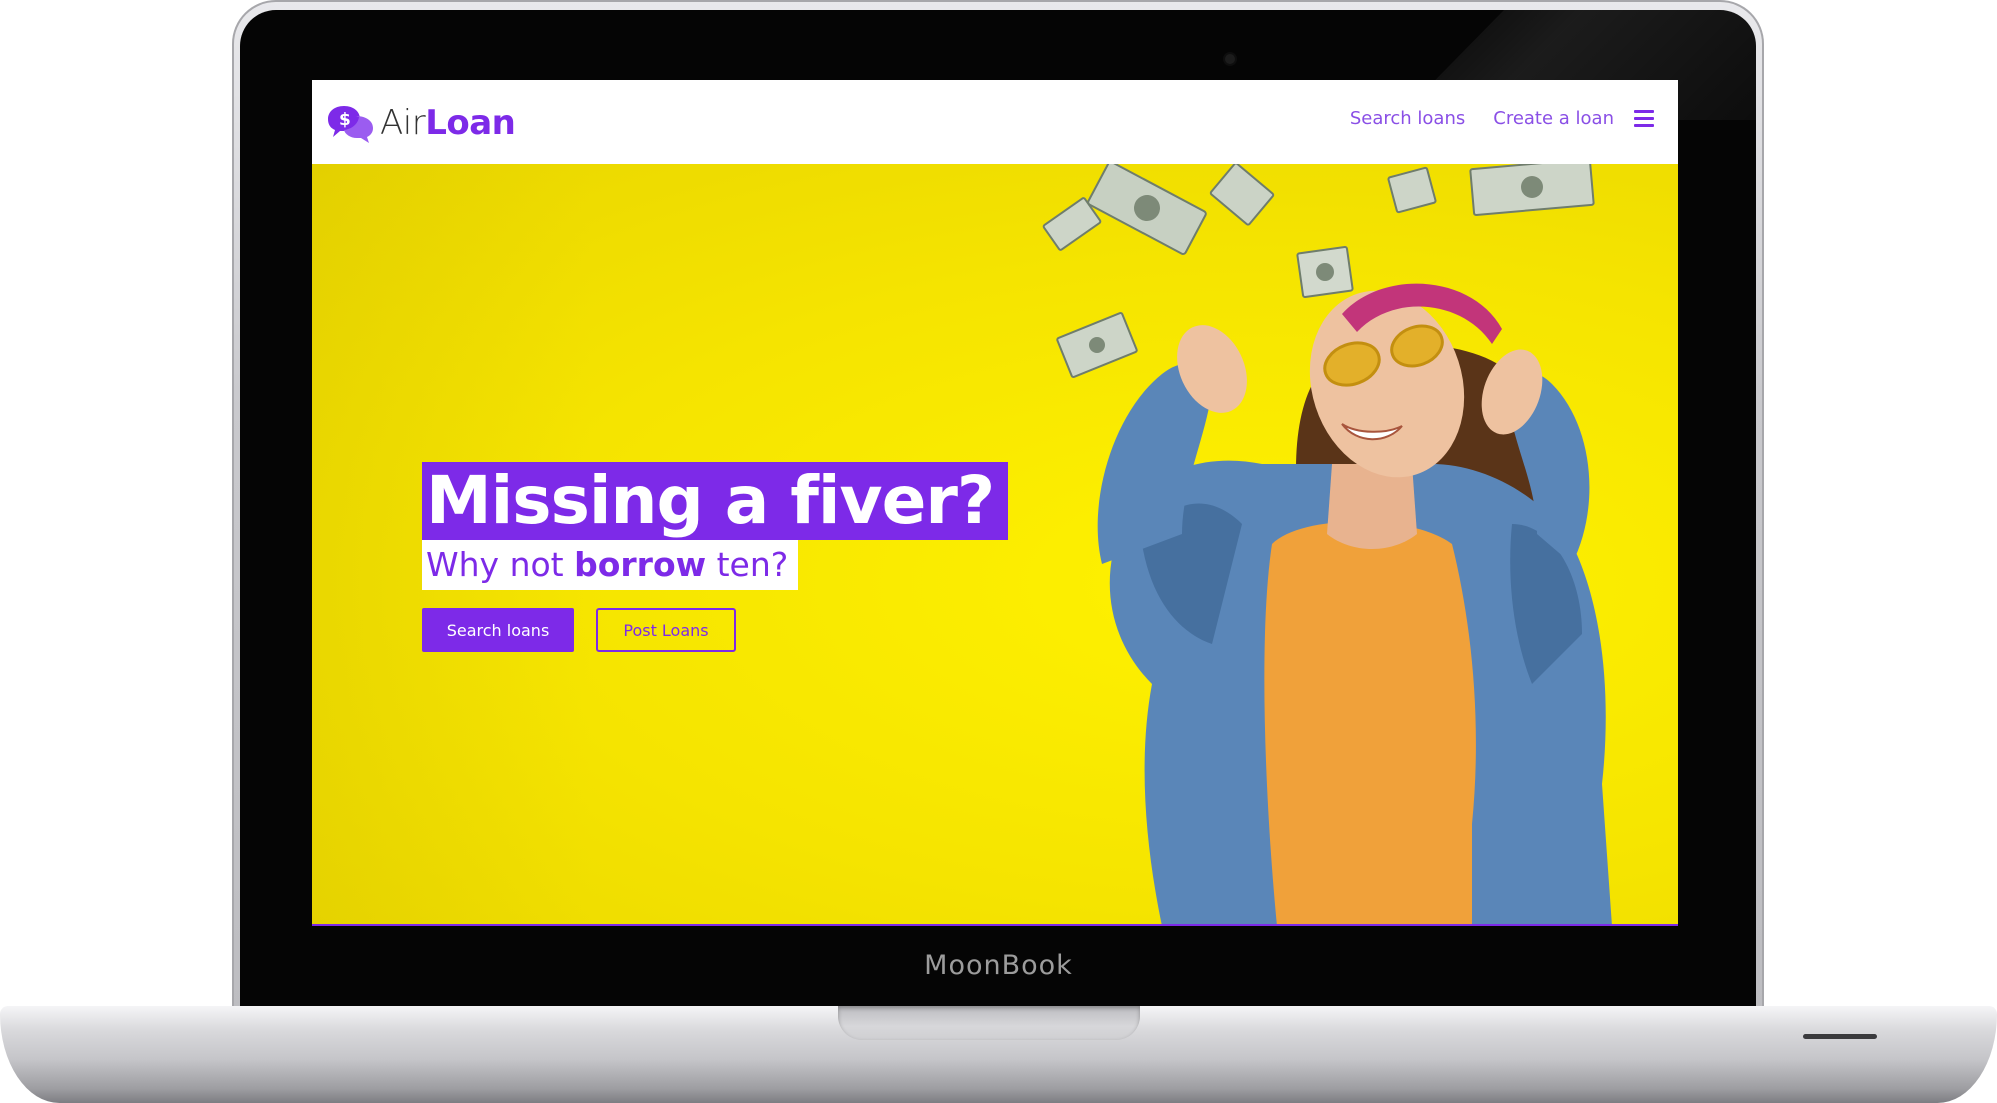 Image resolution: width=1997 pixels, height=1103 pixels. Describe the element at coordinates (1840, 1036) in the screenshot. I see `laptop-base-slot` at that location.